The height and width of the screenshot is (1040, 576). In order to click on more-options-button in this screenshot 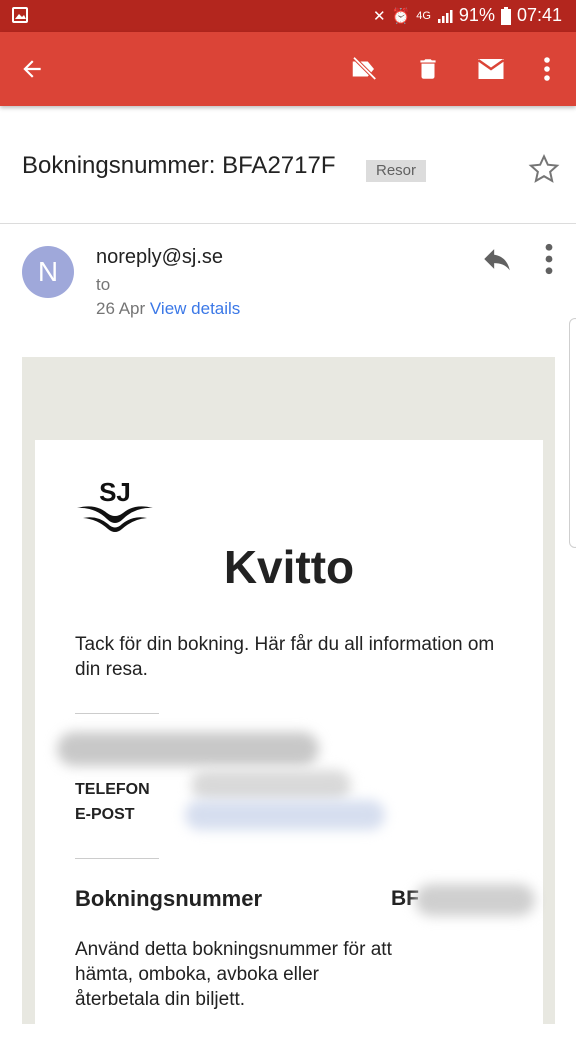, I will do `click(547, 69)`.